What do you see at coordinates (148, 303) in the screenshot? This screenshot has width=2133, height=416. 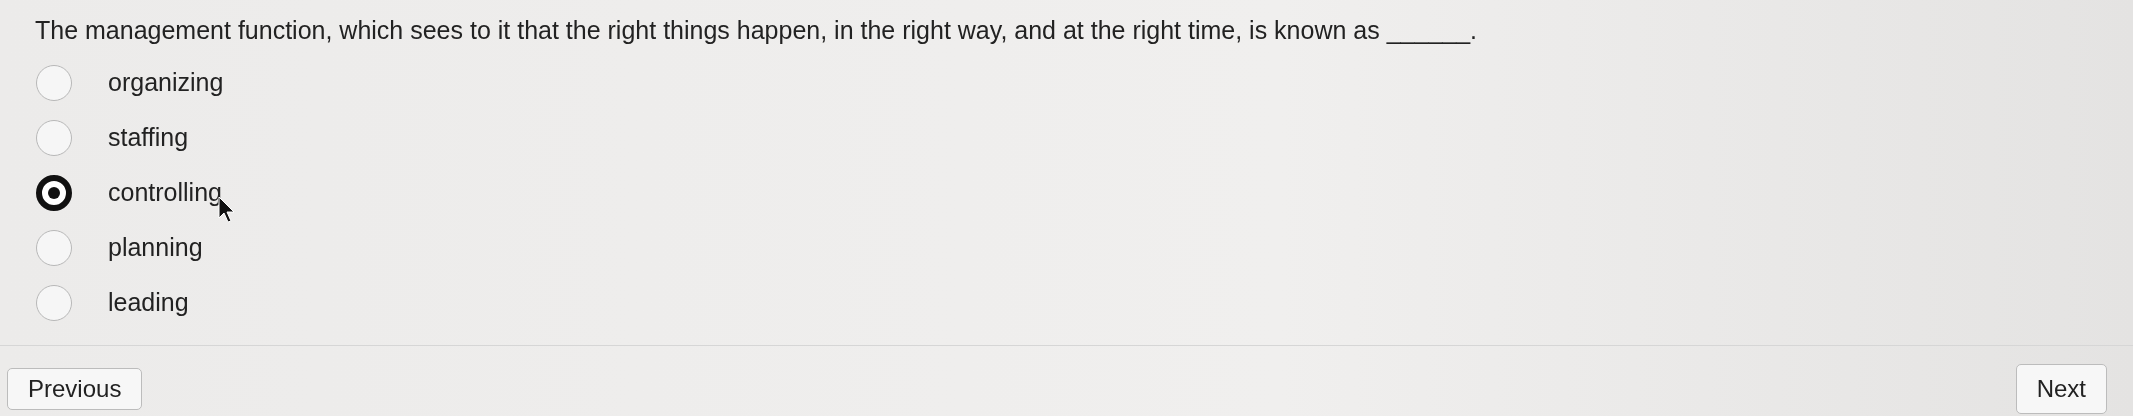 I see `option-label: leading` at bounding box center [148, 303].